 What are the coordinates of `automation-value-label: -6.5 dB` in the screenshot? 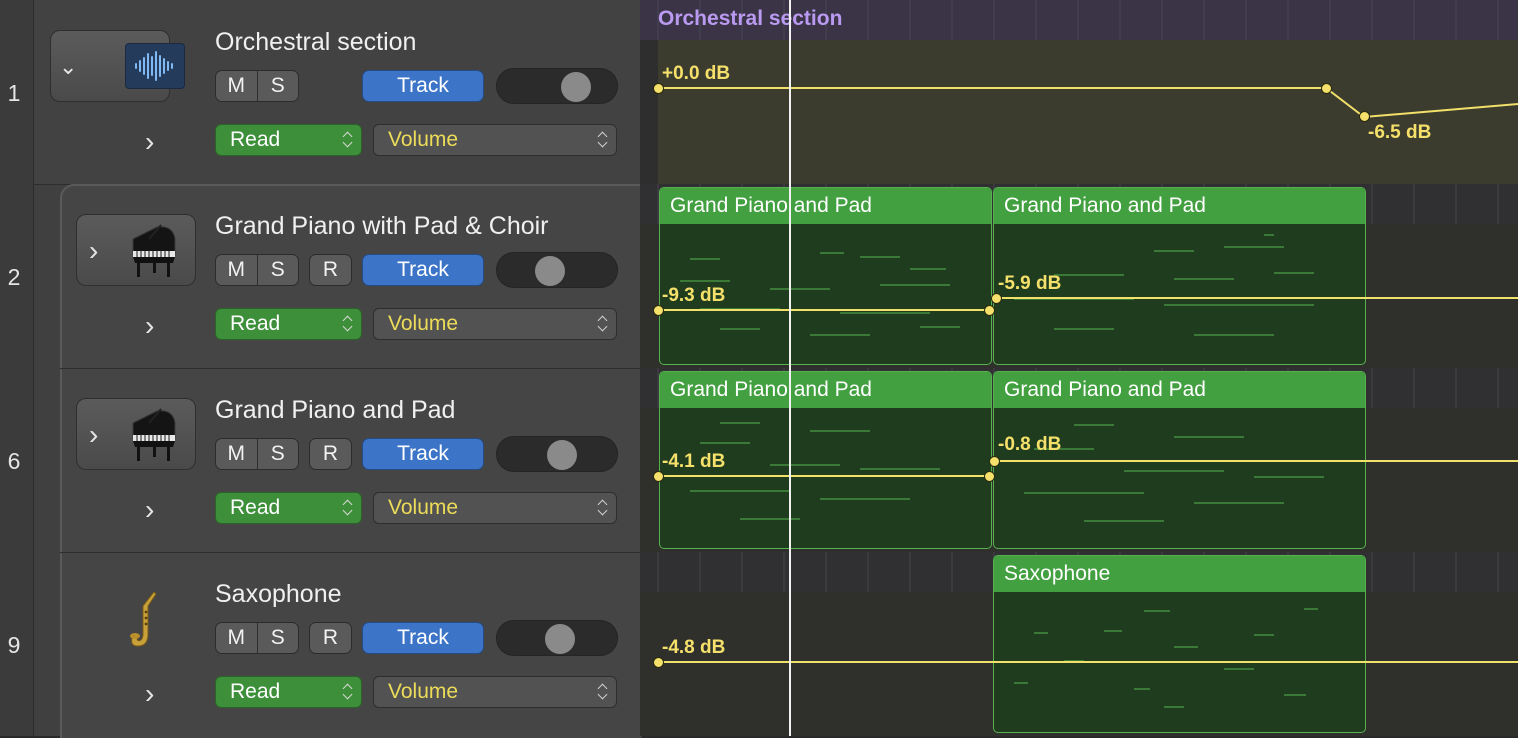 It's located at (1400, 132).